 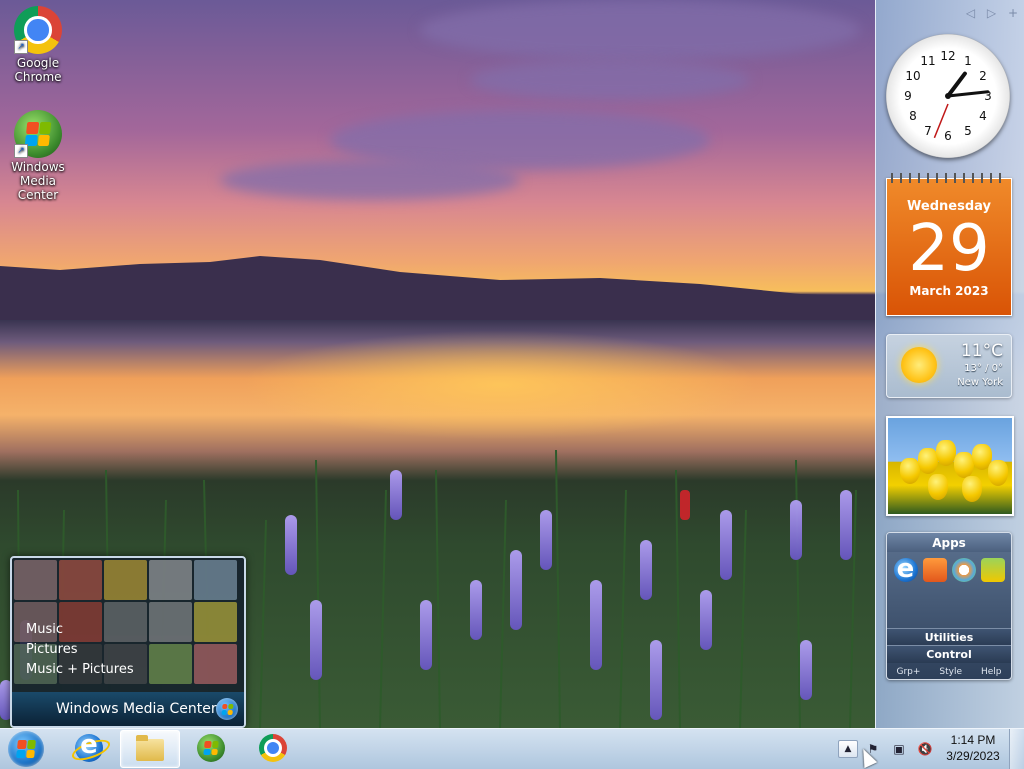 I want to click on sidebar-controls: ◁ ▷ +, so click(x=988, y=13).